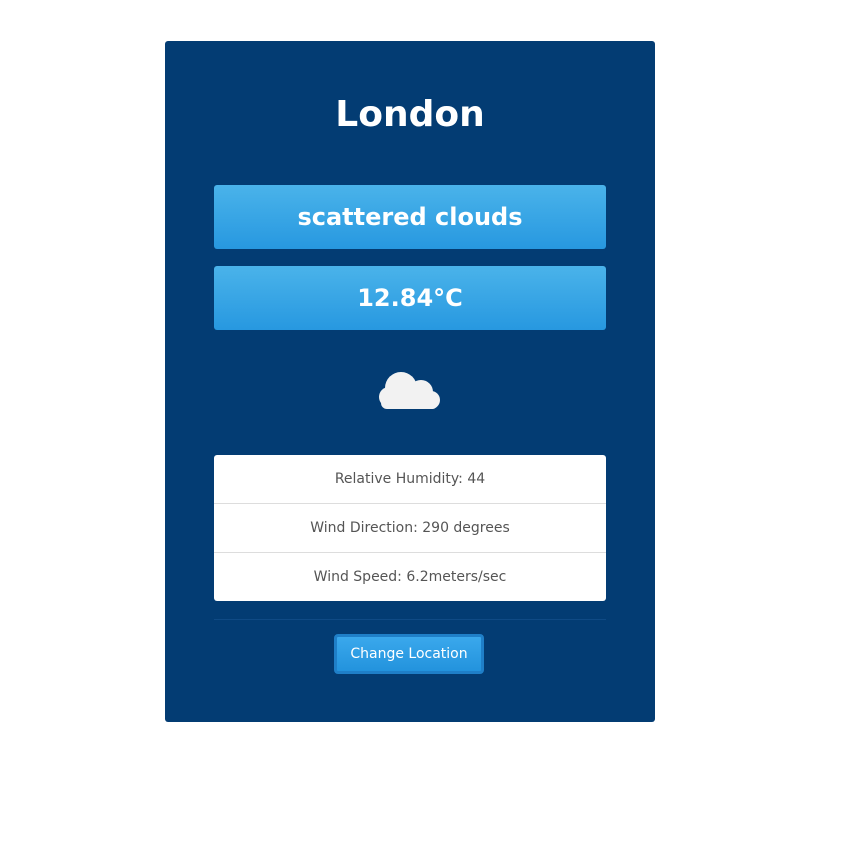  Describe the element at coordinates (410, 217) in the screenshot. I see `weather-description: scattered clouds` at that location.